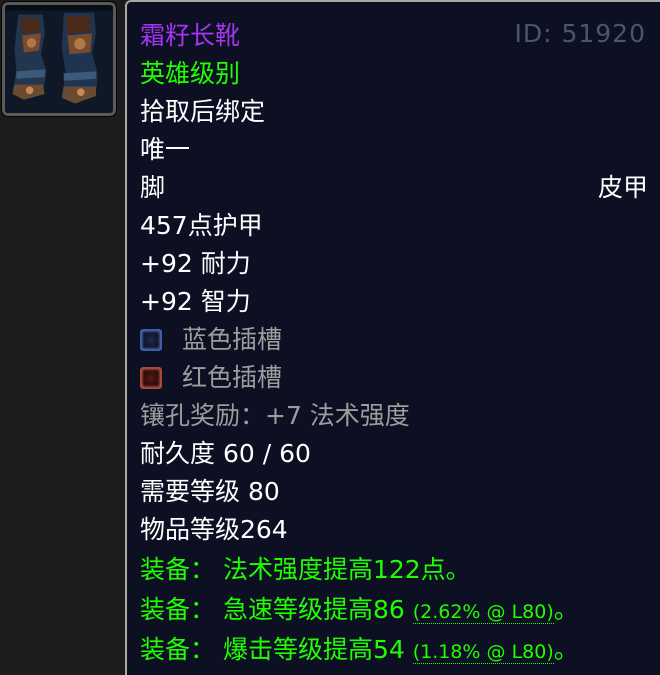  I want to click on blue-socket-icon, so click(151, 340).